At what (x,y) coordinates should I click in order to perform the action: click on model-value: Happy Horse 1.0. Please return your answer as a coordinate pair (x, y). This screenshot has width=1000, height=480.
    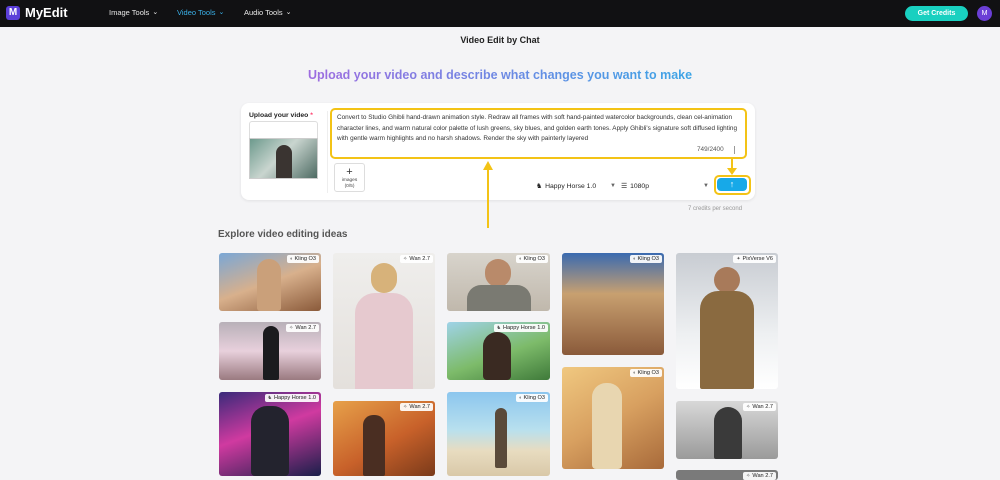
    Looking at the image, I should click on (571, 186).